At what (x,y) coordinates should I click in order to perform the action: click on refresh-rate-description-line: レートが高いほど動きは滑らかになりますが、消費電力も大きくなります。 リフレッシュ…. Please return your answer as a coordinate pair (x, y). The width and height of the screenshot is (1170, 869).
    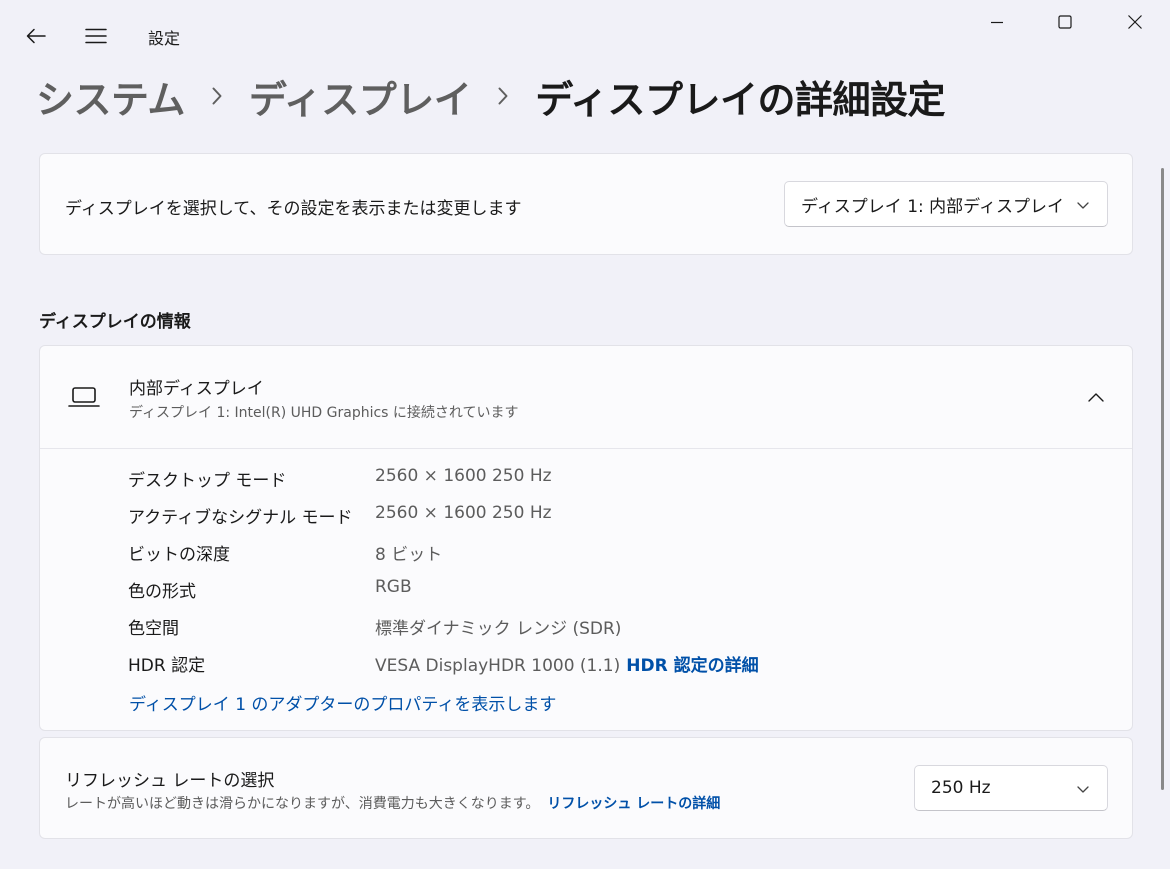
    Looking at the image, I should click on (392, 803).